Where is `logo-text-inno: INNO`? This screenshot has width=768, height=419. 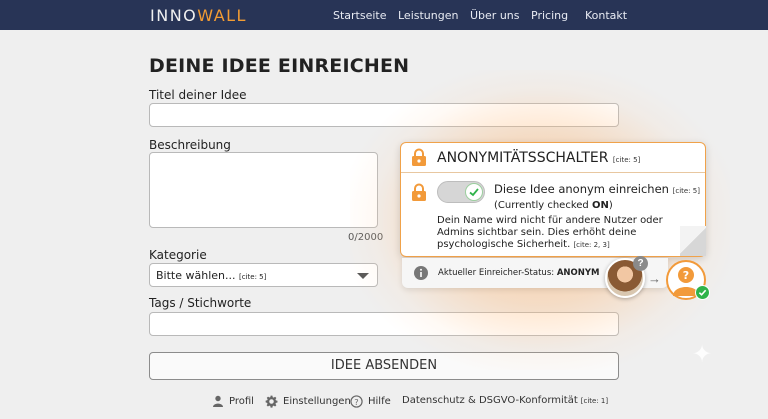
logo-text-inno: INNO is located at coordinates (174, 15).